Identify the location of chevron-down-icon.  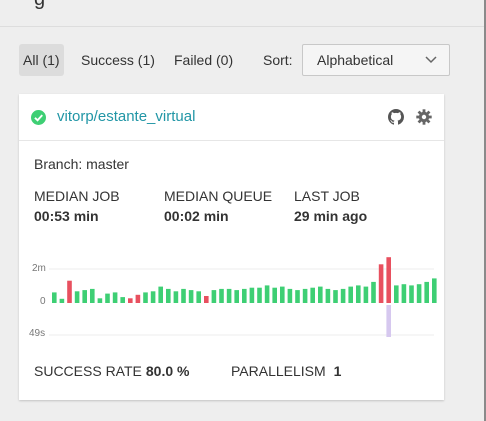
(431, 60).